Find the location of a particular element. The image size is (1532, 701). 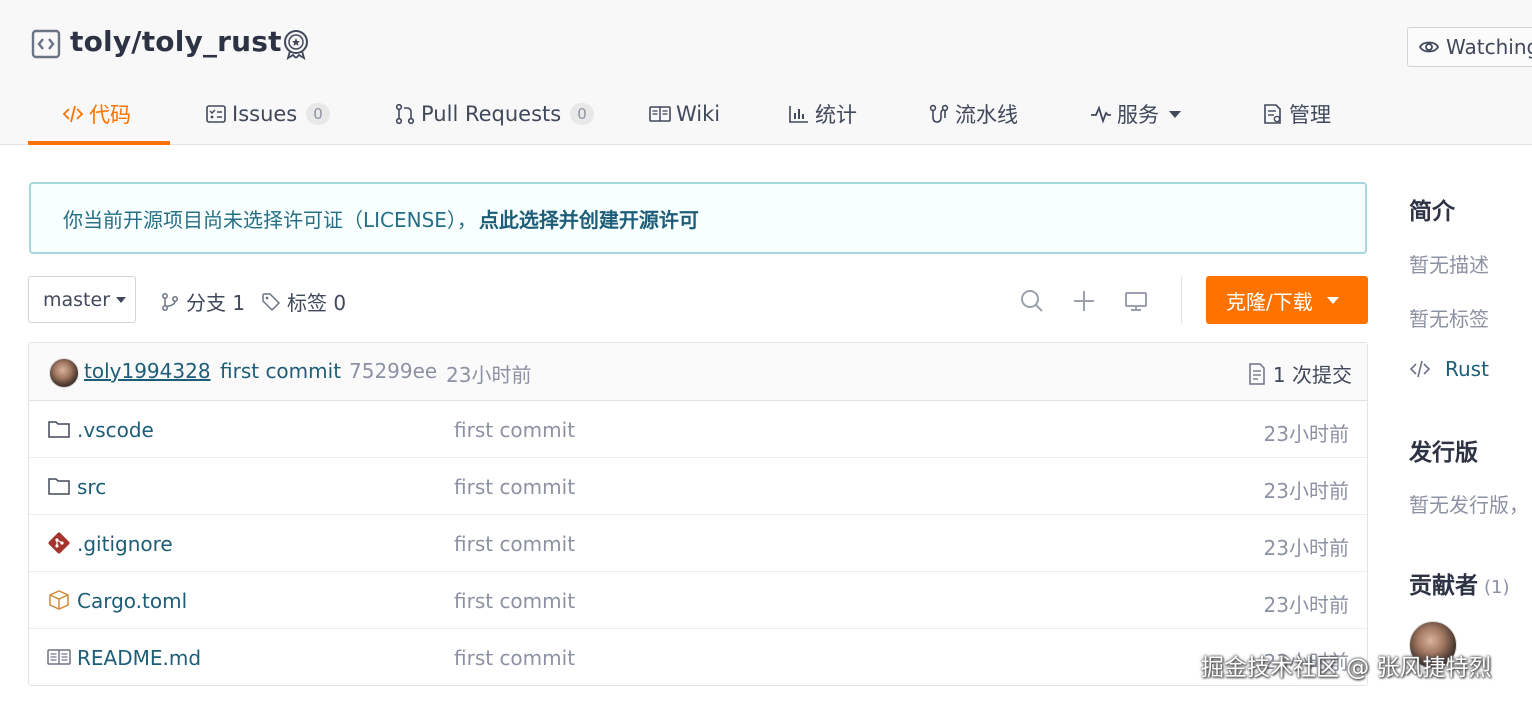

tab-services-label: 服务 is located at coordinates (1138, 115).